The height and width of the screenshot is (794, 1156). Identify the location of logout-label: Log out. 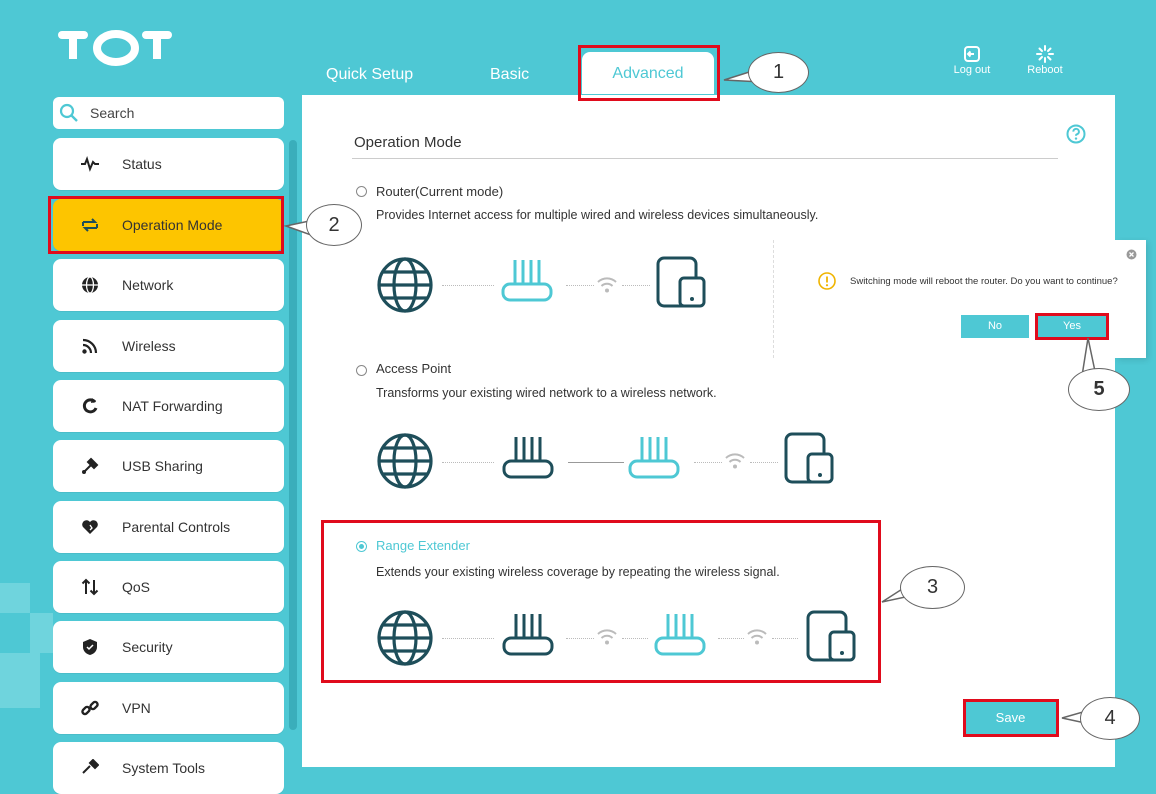
(972, 70).